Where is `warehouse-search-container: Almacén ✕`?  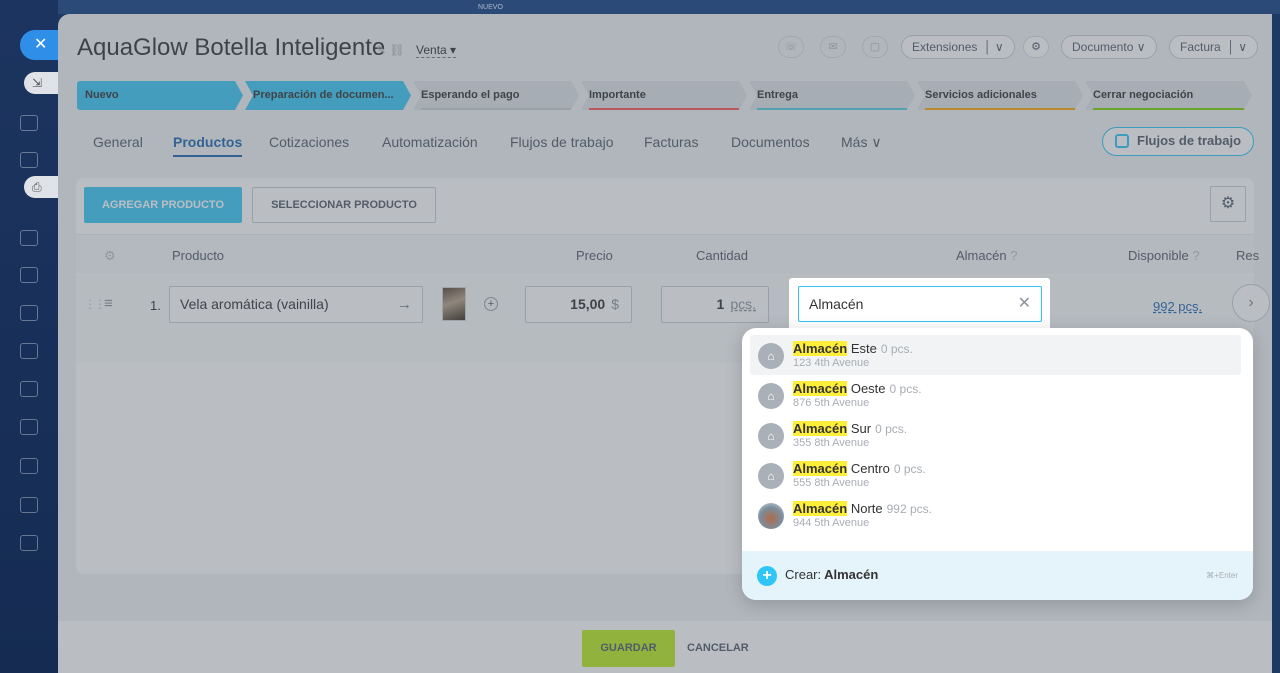
warehouse-search-container: Almacén ✕ is located at coordinates (919, 305).